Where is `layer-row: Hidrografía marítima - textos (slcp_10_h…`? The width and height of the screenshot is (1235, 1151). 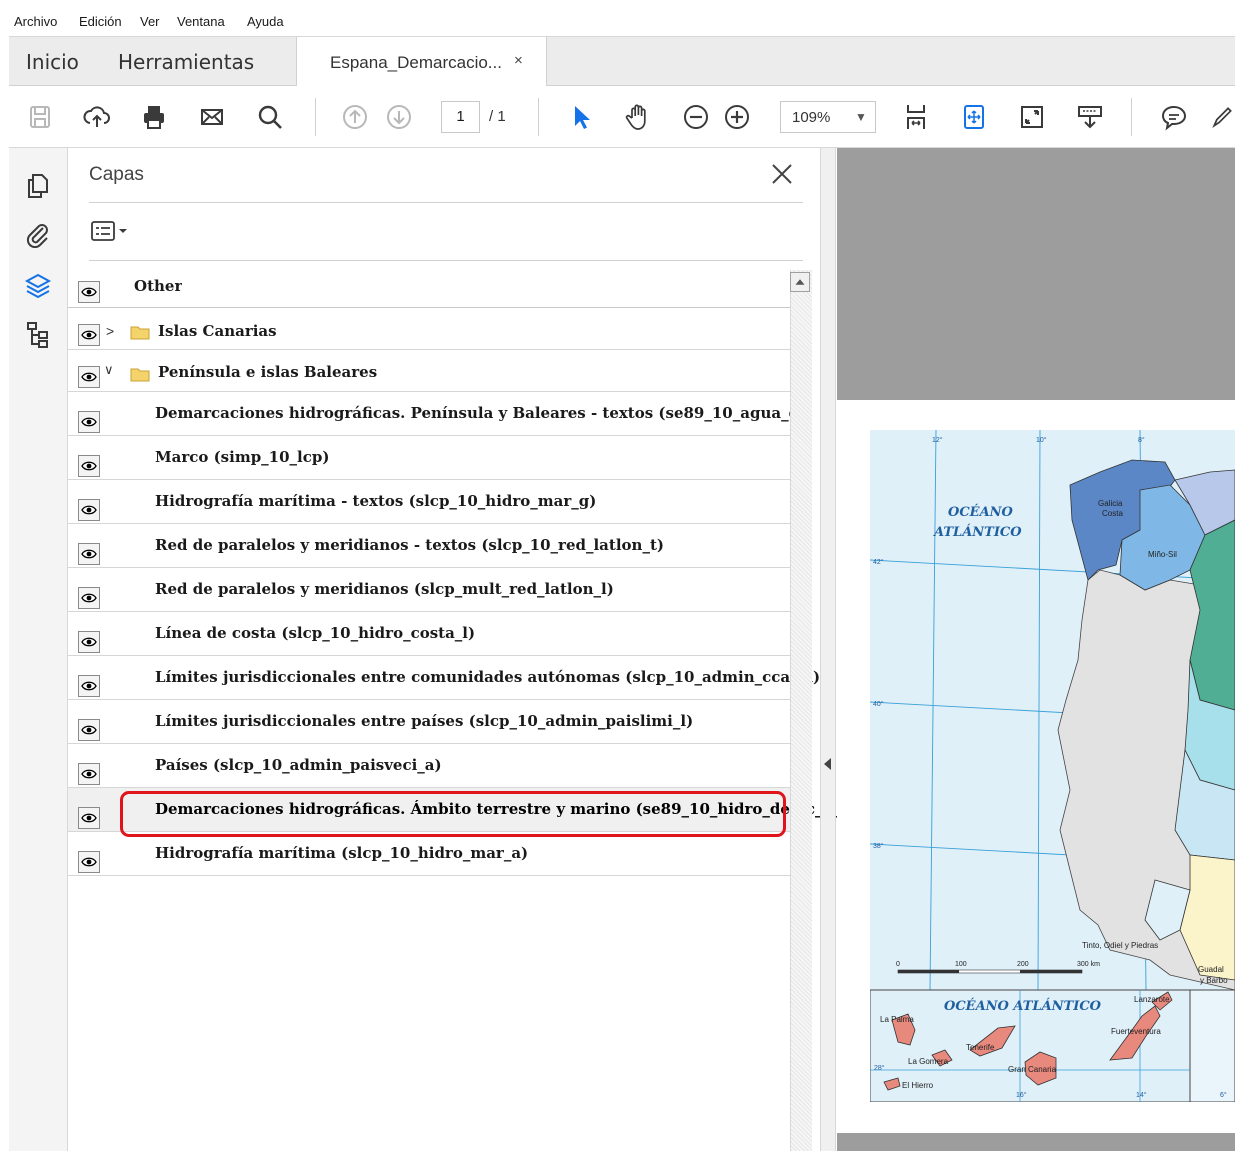
layer-row: Hidrografía marítima - textos (slcp_10_h… is located at coordinates (429, 502).